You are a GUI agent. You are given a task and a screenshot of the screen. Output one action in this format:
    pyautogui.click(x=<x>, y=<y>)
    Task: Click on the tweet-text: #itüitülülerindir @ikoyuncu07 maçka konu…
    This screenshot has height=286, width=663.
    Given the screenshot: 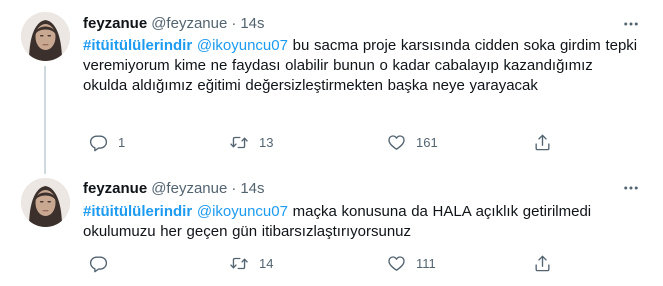 What is the action you would take?
    pyautogui.click(x=360, y=222)
    